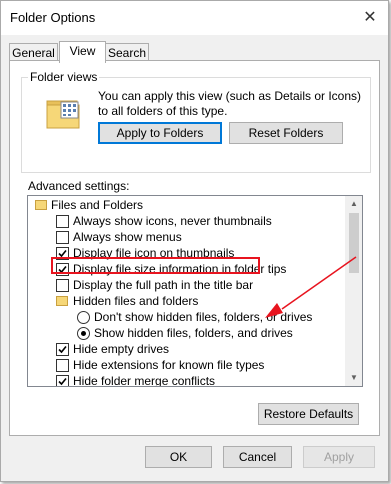 This screenshot has height=484, width=391. What do you see at coordinates (169, 365) in the screenshot?
I see `item-label: Hide extensions for known file types` at bounding box center [169, 365].